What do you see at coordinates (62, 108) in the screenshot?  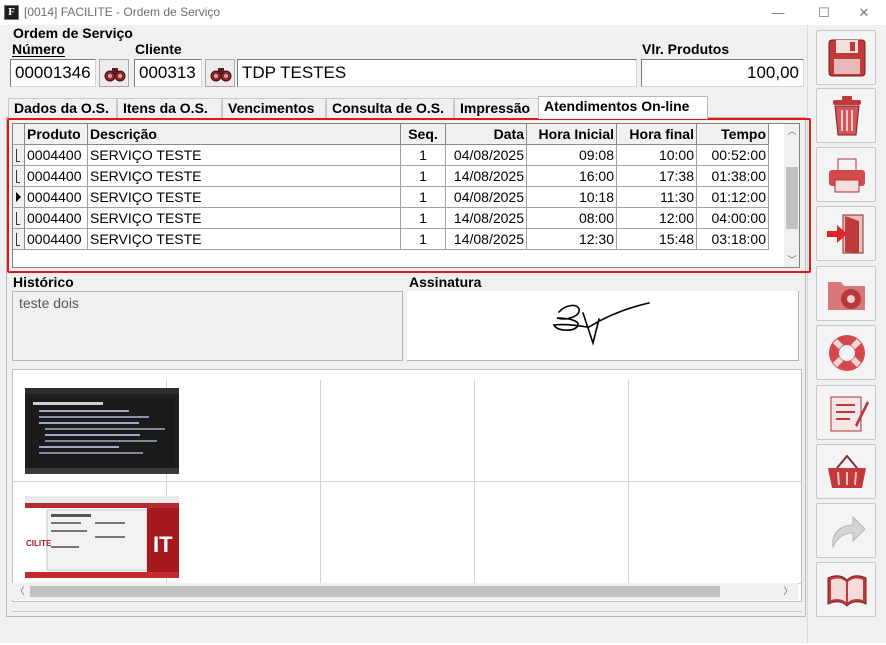 I see `tab-dados-os: Dados da O.S.` at bounding box center [62, 108].